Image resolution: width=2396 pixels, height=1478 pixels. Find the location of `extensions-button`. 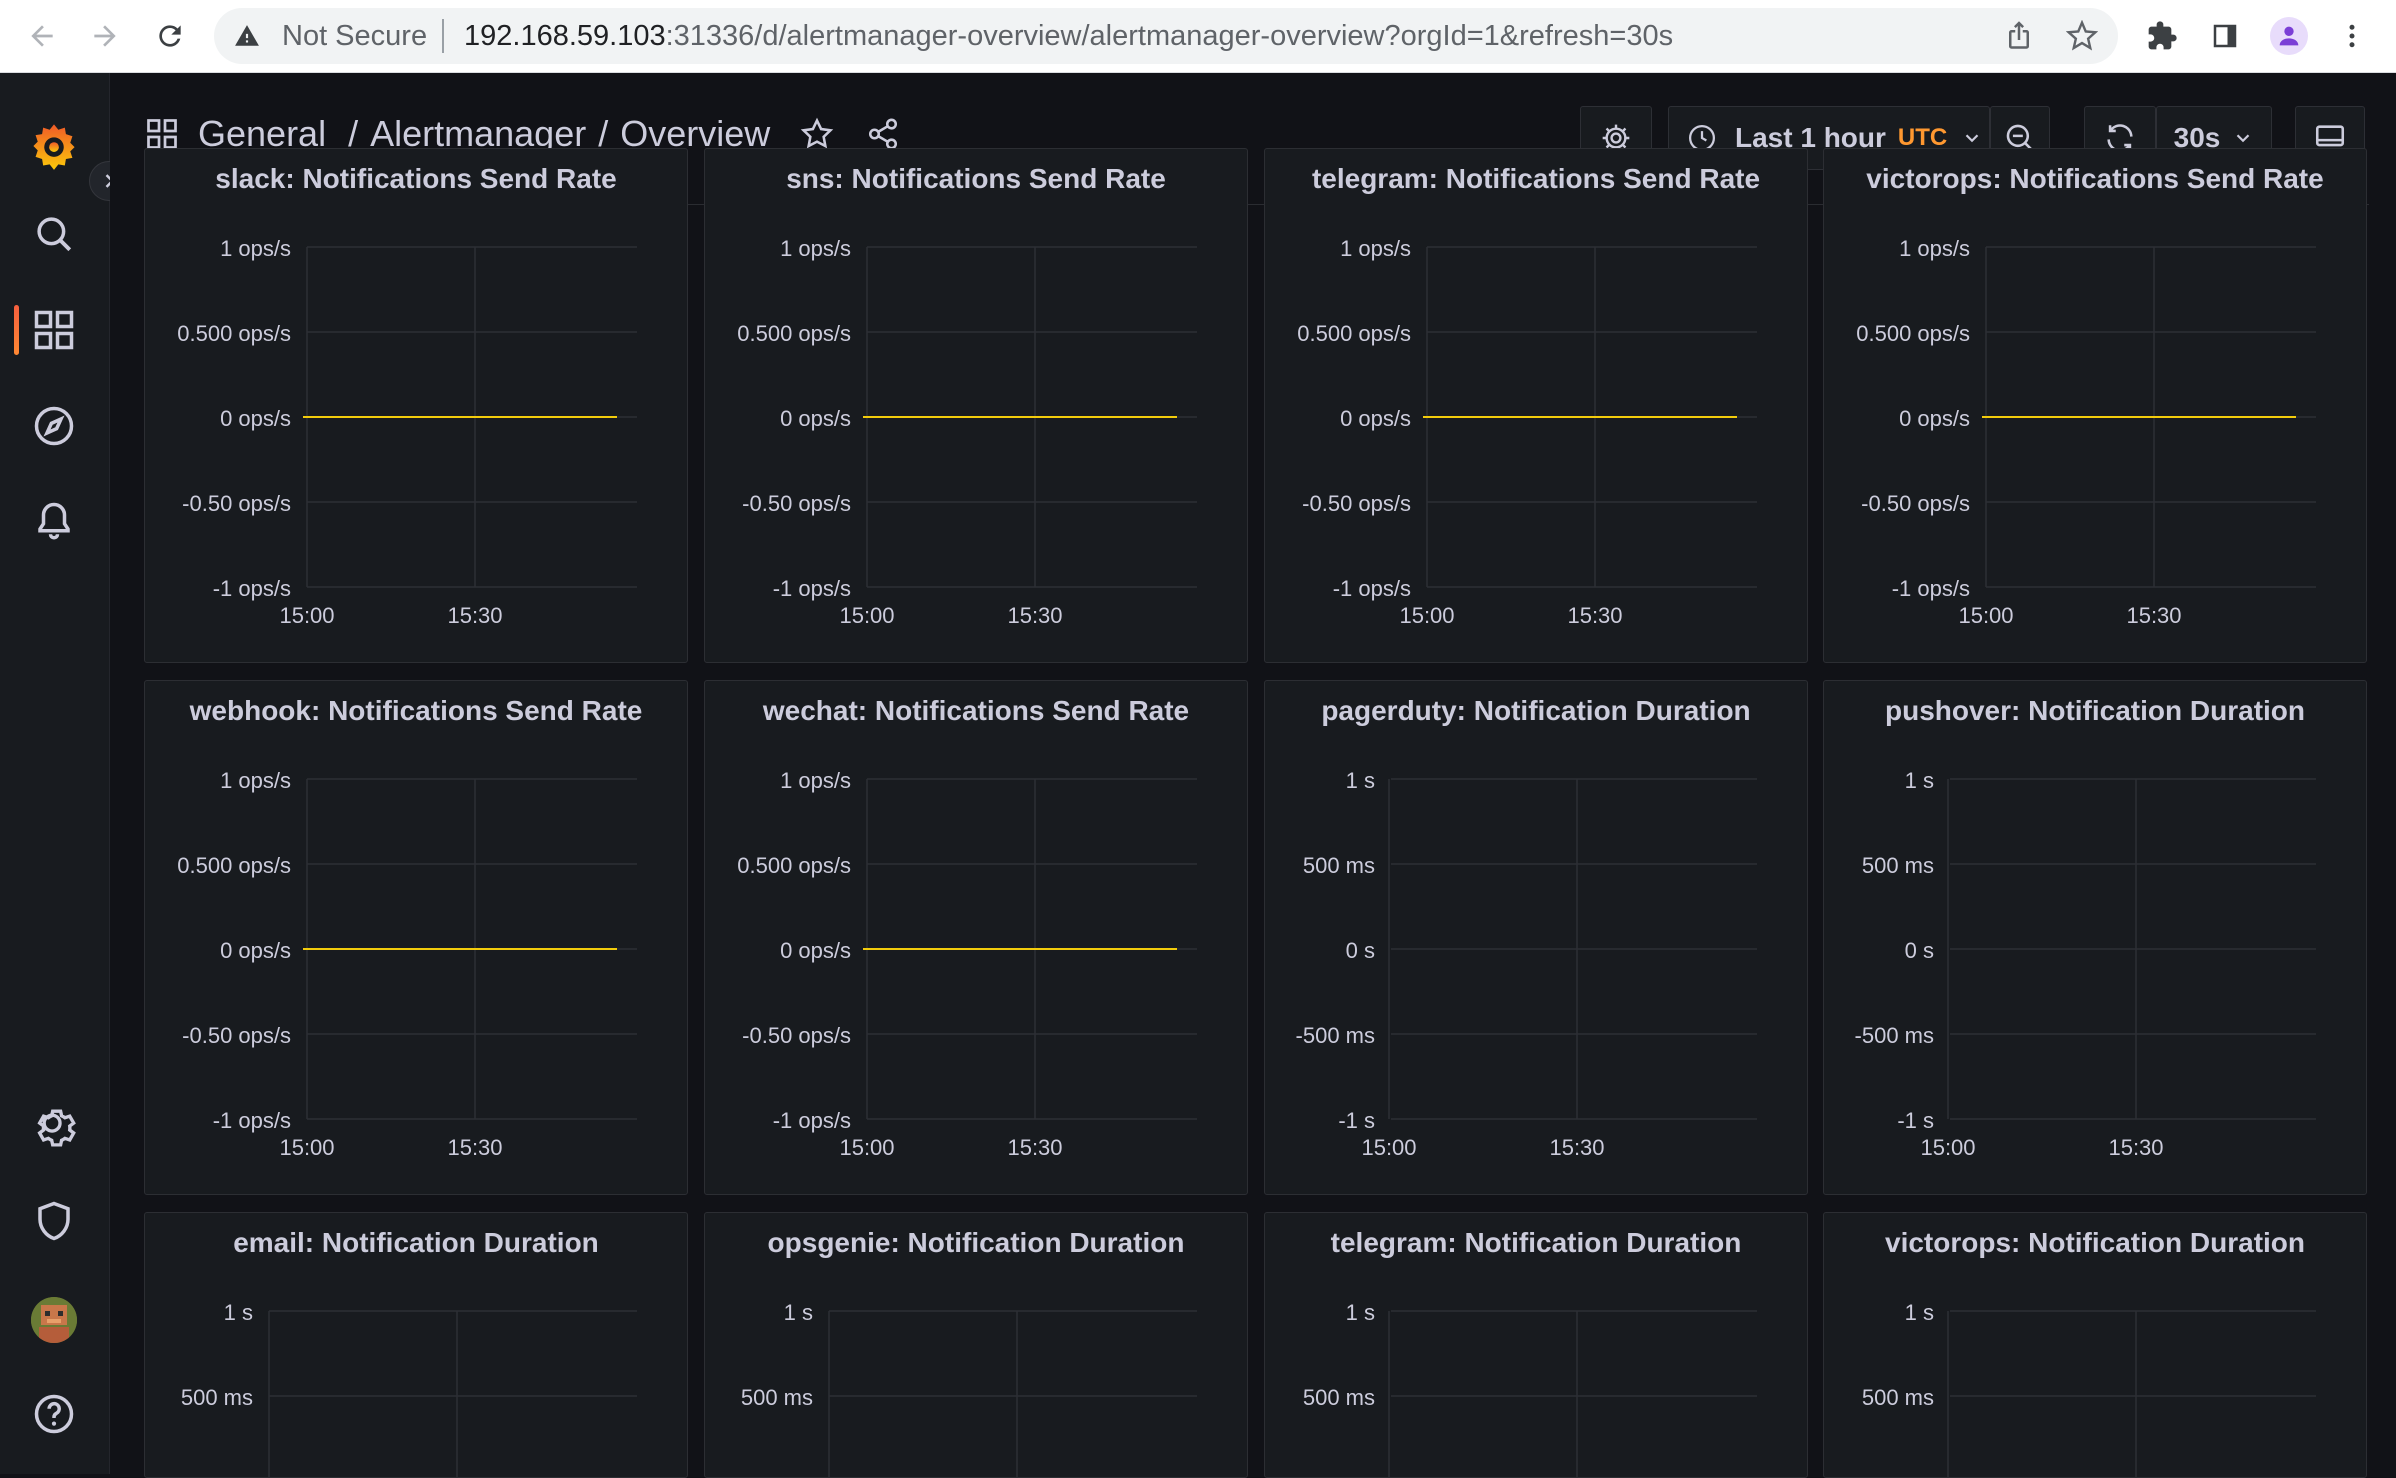

extensions-button is located at coordinates (2162, 36).